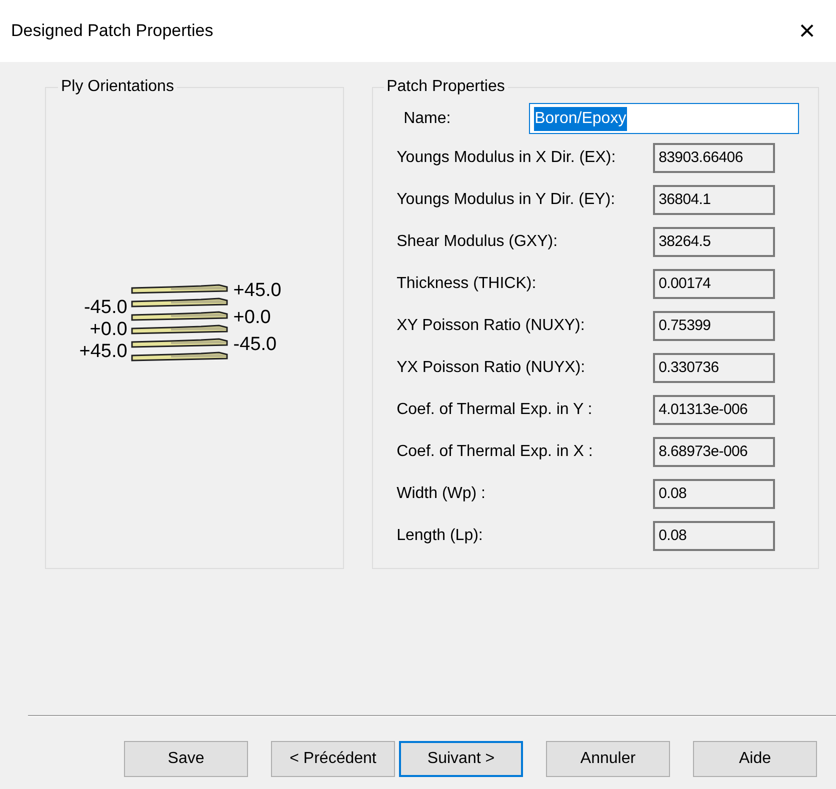  What do you see at coordinates (117, 87) in the screenshot?
I see `group-title: Ply Orientations` at bounding box center [117, 87].